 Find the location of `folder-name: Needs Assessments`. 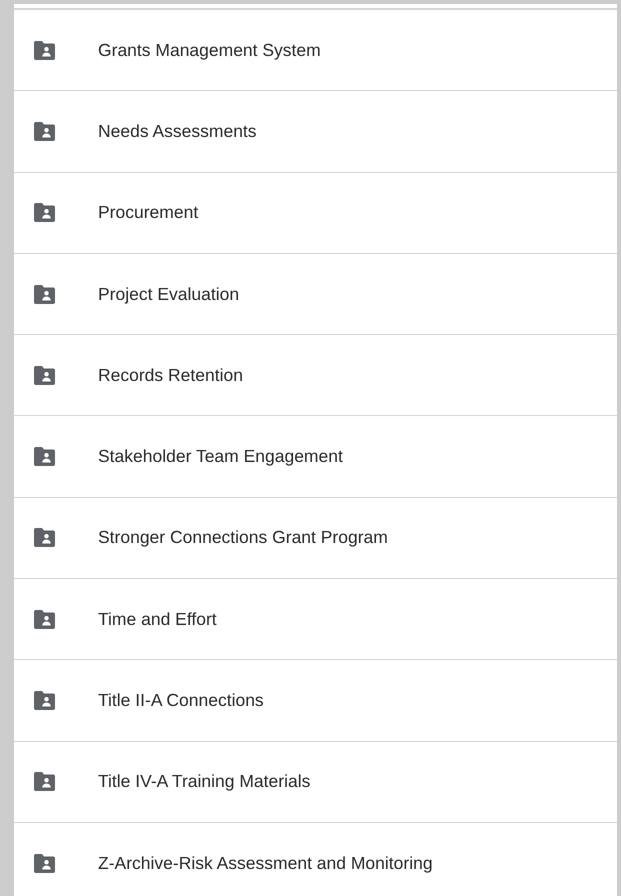

folder-name: Needs Assessments is located at coordinates (177, 131).